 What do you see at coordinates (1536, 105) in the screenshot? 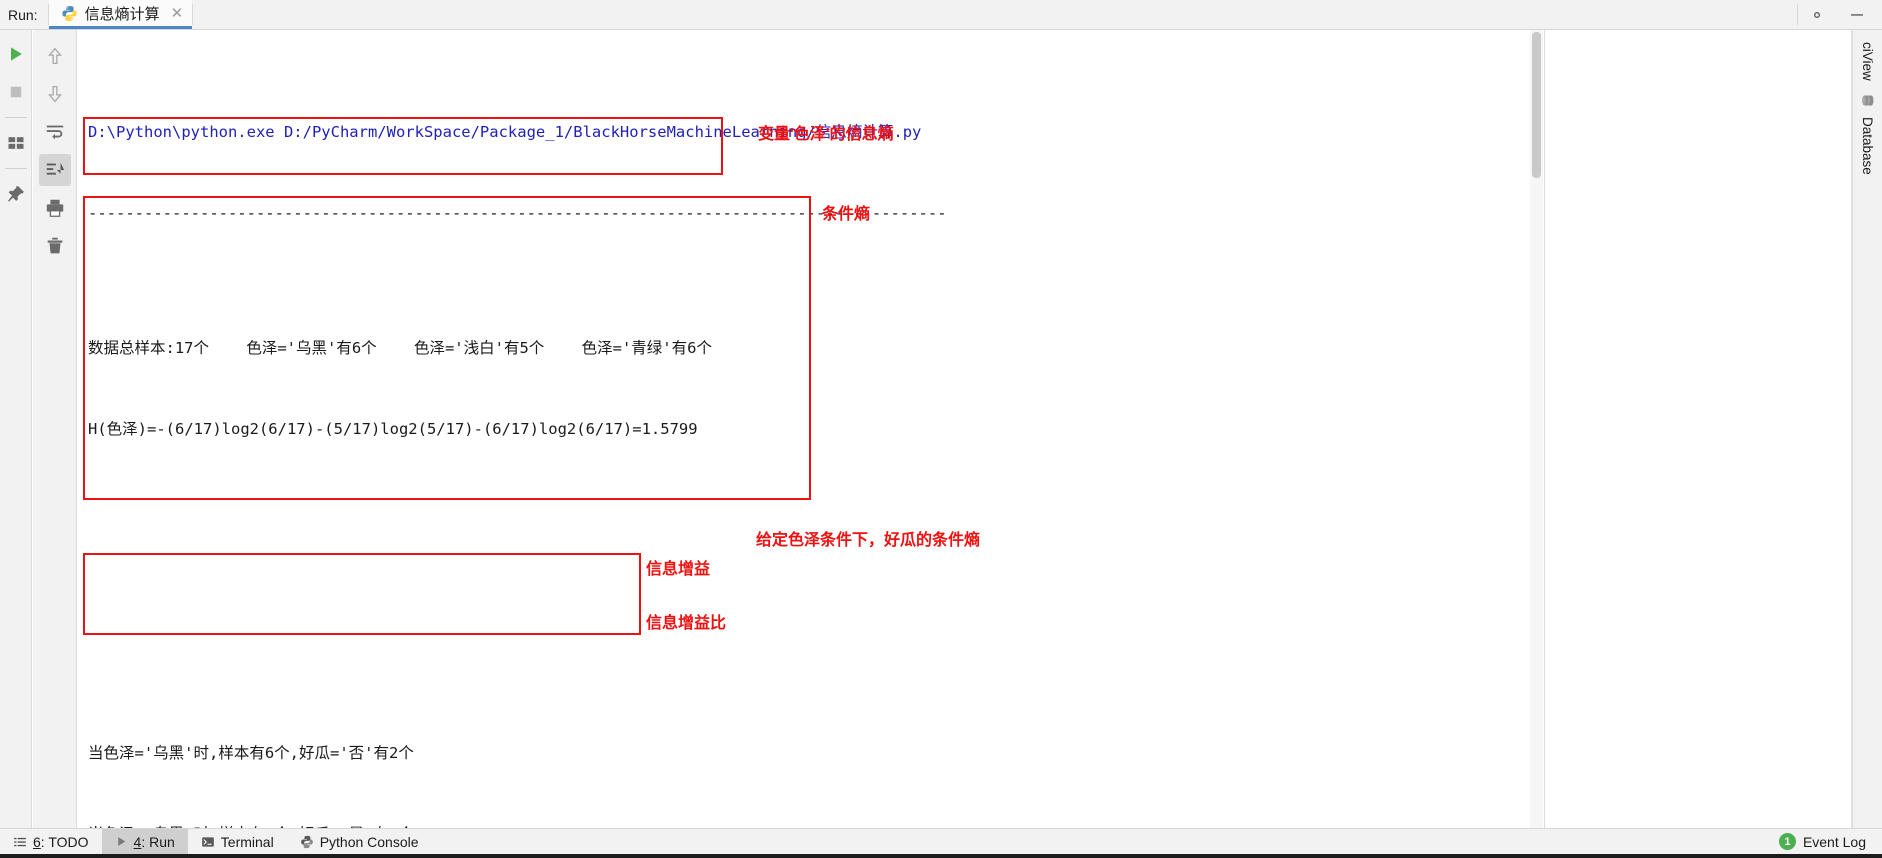
I see `console-scrollbar-thumb` at bounding box center [1536, 105].